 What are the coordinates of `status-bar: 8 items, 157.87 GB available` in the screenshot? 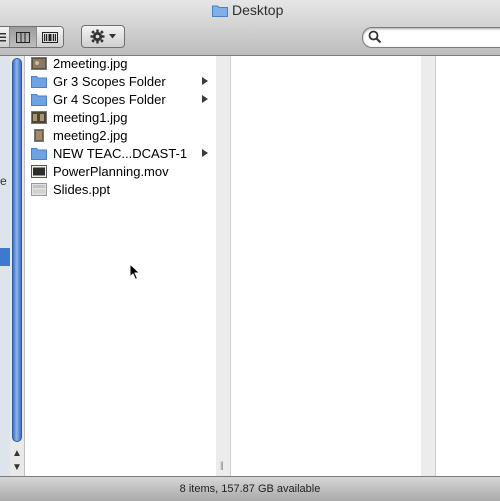 It's located at (250, 488).